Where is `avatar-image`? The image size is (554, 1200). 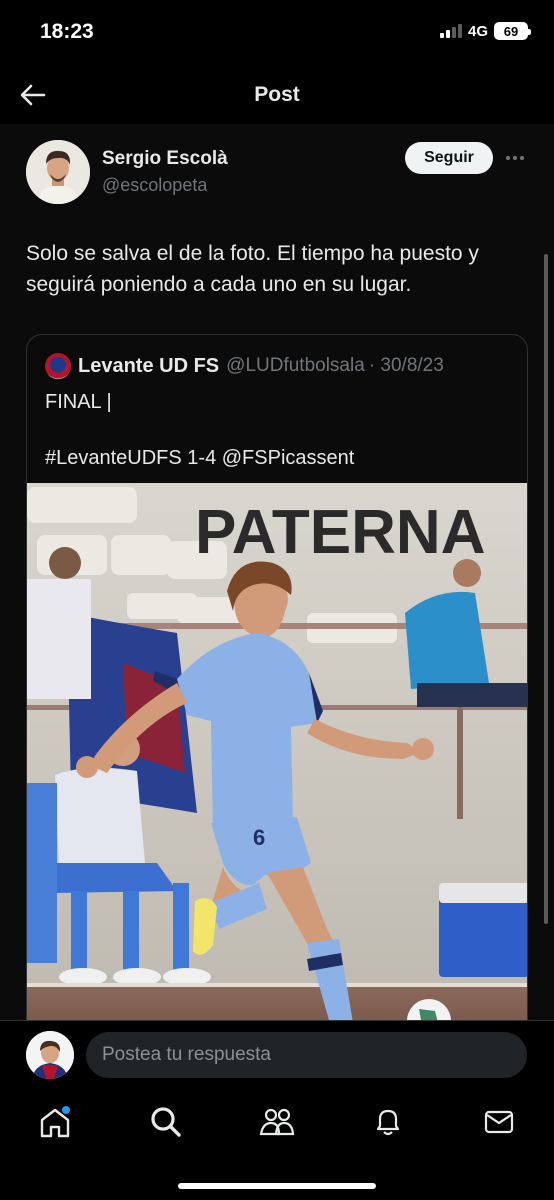 avatar-image is located at coordinates (58, 172).